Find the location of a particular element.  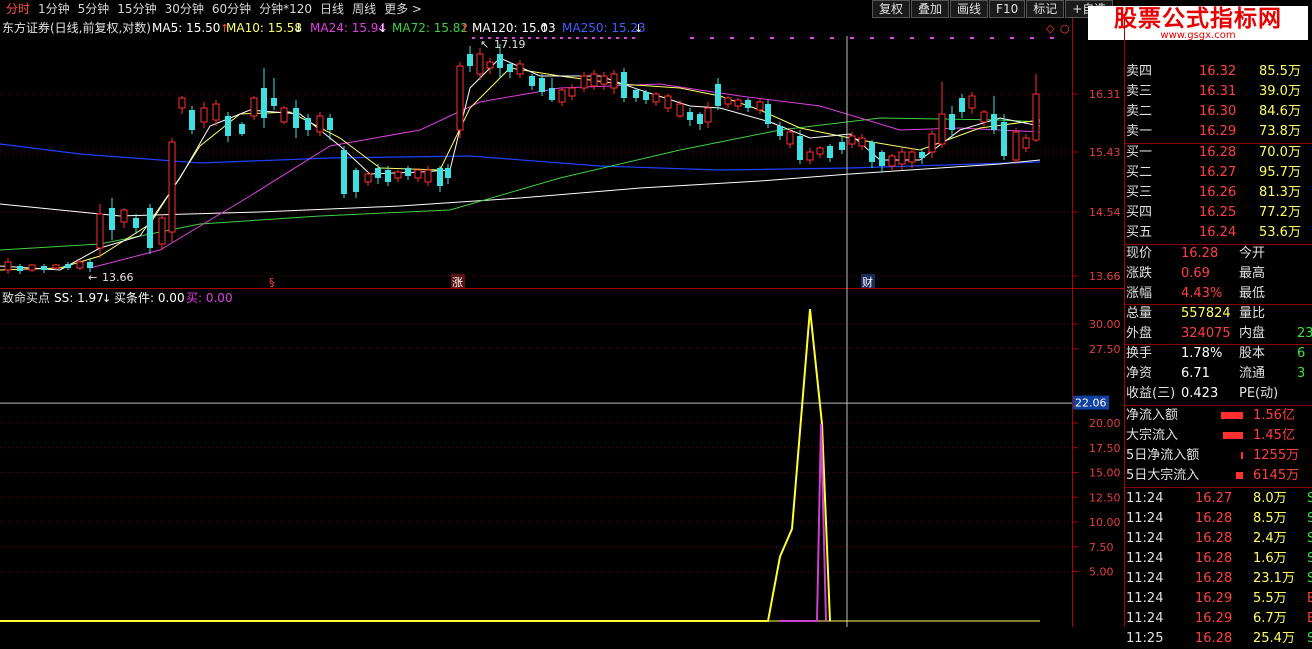

period-tab-8: 周线 is located at coordinates (364, 9).